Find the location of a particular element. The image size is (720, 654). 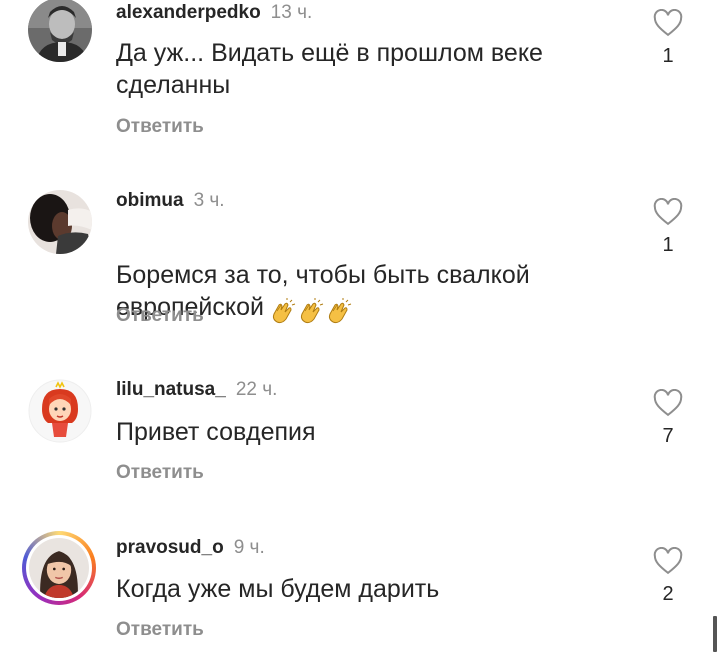

timestamp: 3 ч. is located at coordinates (209, 200).